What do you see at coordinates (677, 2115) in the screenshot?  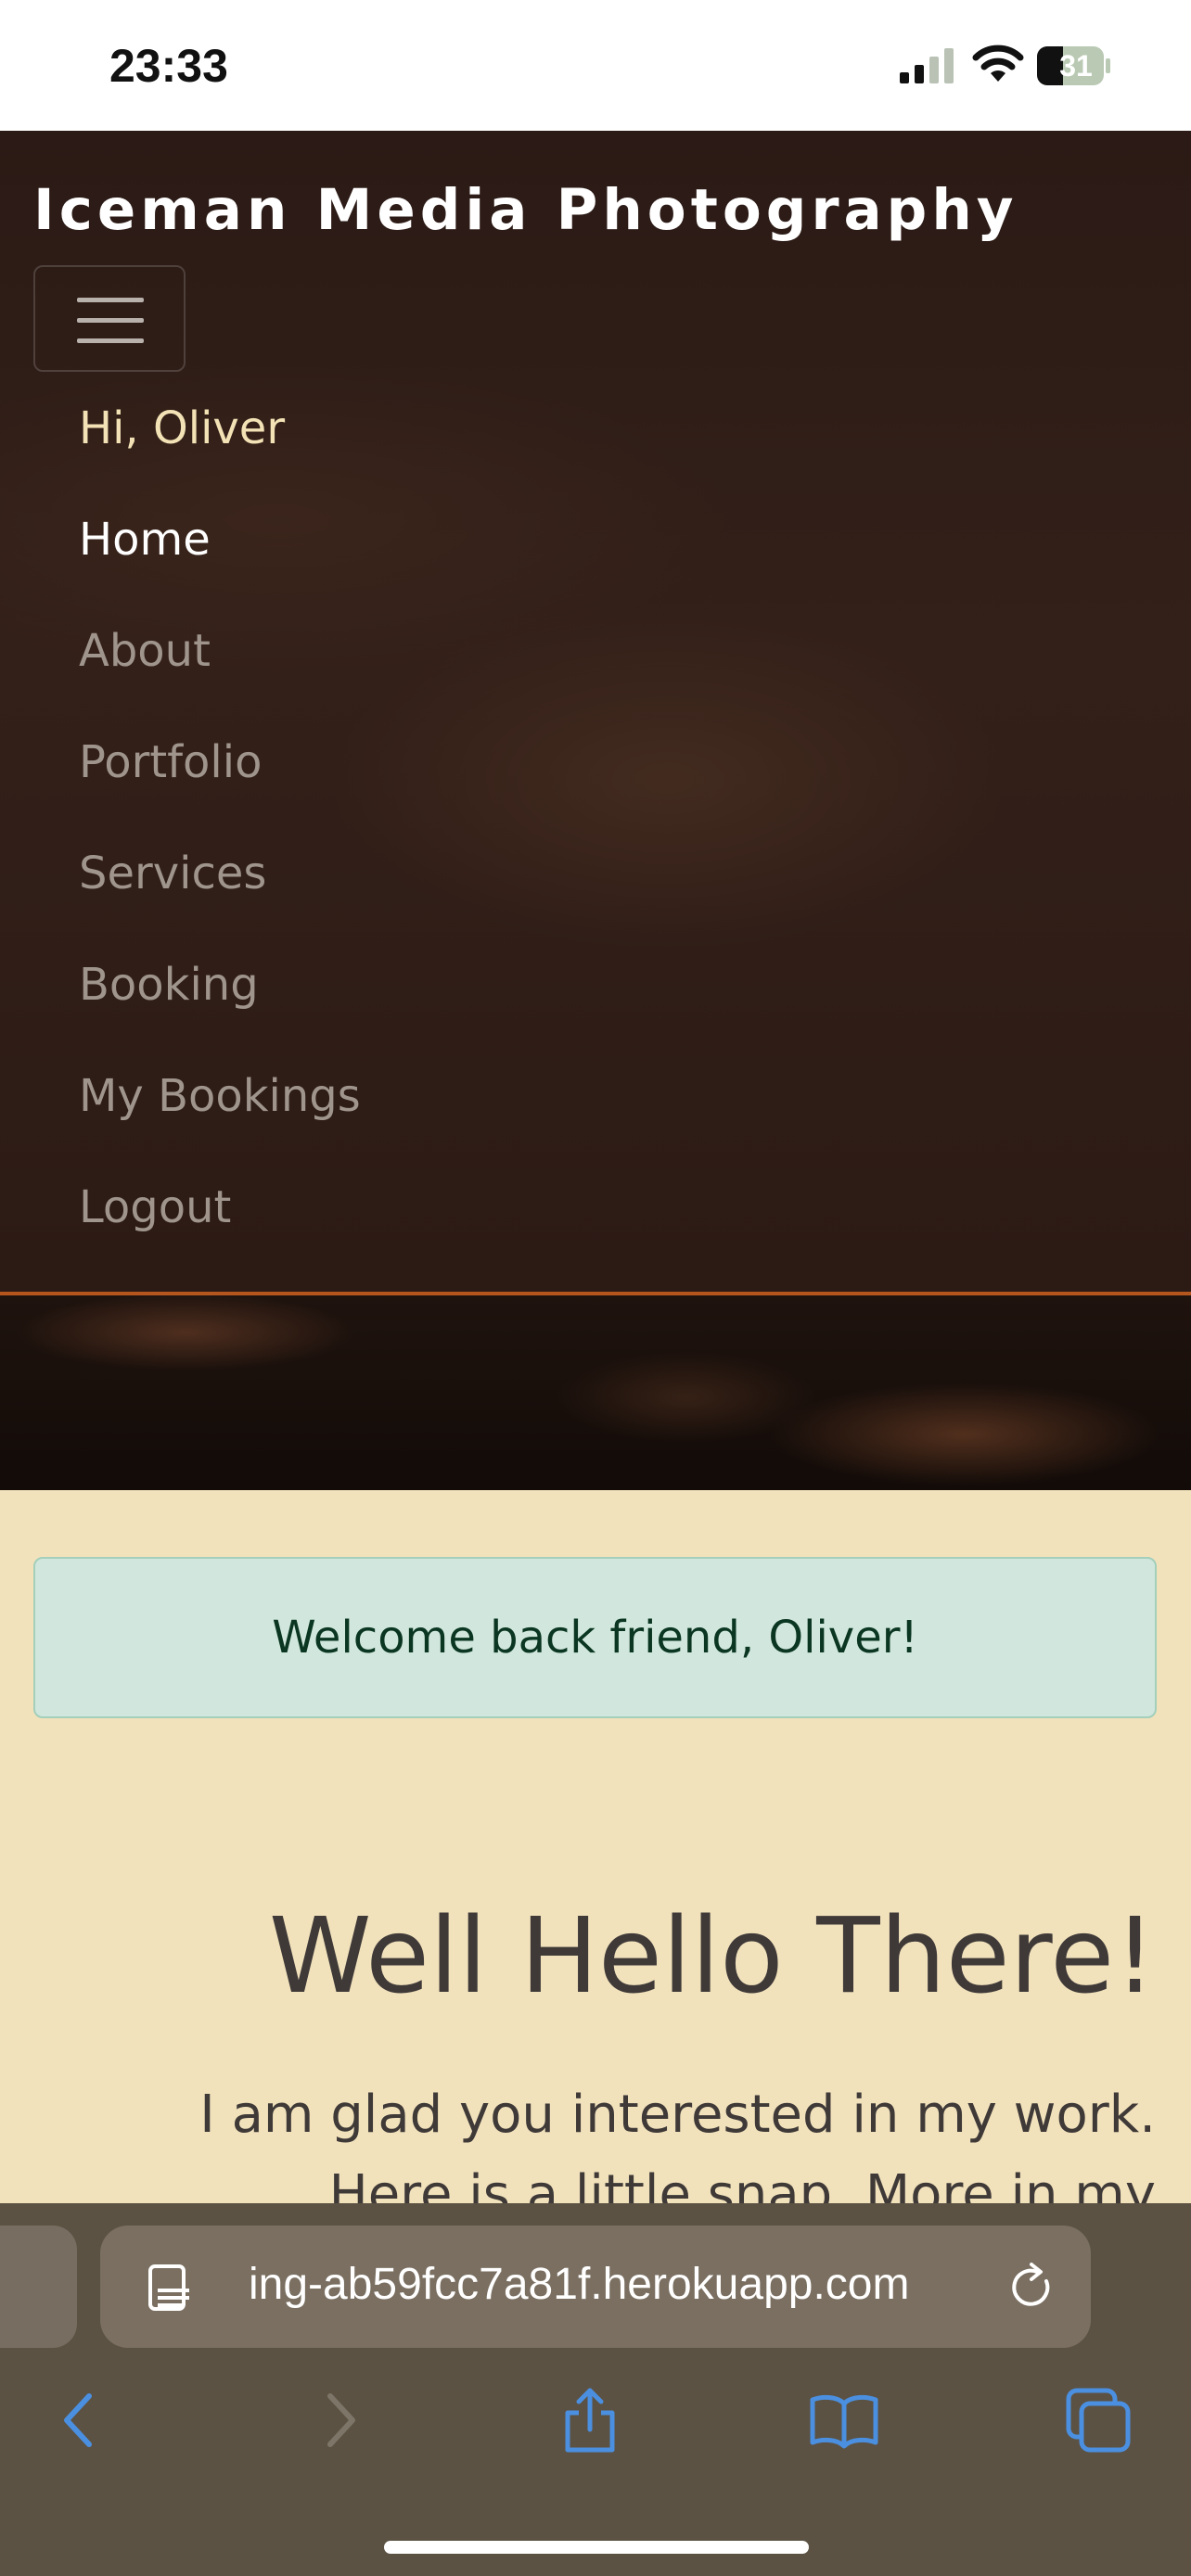 I see `intro-line-1: I am glad you interested in my work.` at bounding box center [677, 2115].